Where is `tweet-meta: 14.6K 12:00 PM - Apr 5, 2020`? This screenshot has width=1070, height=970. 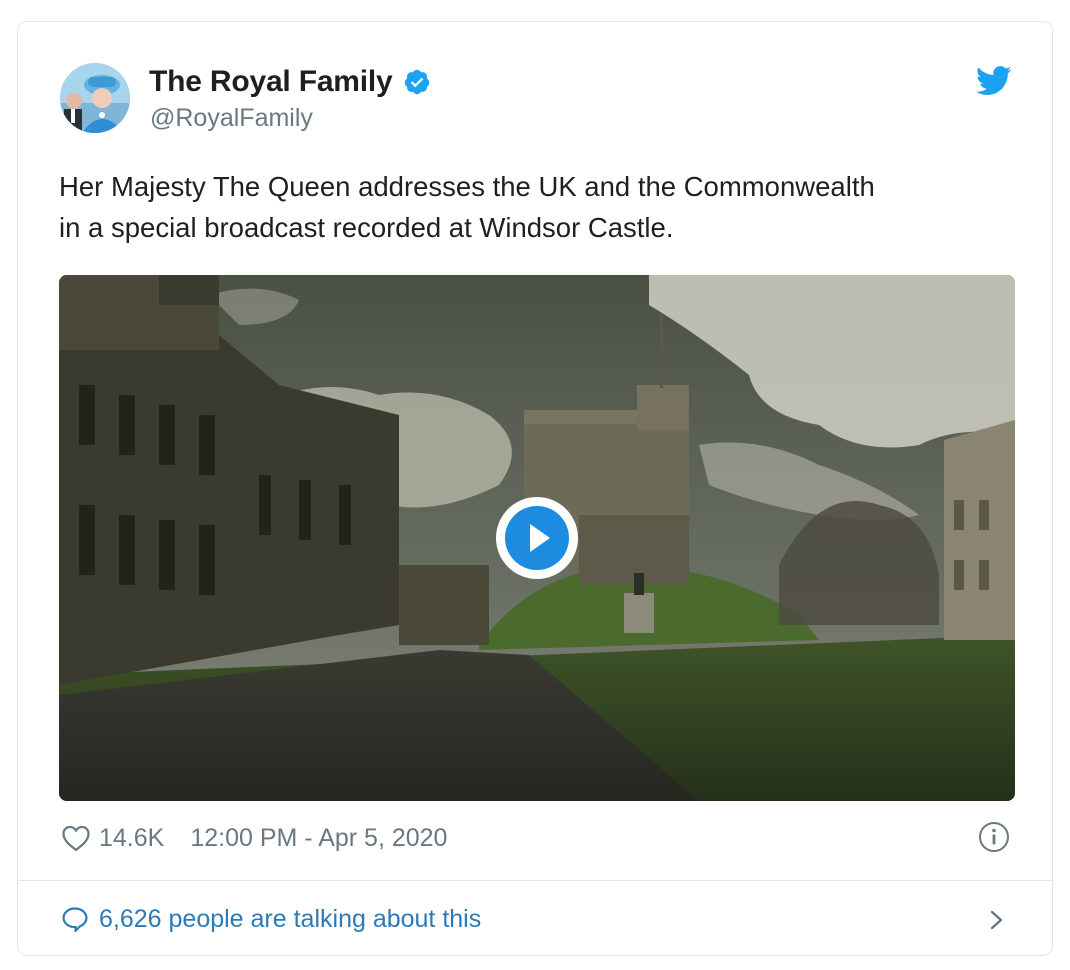
tweet-meta: 14.6K 12:00 PM - Apr 5, 2020 is located at coordinates (254, 838).